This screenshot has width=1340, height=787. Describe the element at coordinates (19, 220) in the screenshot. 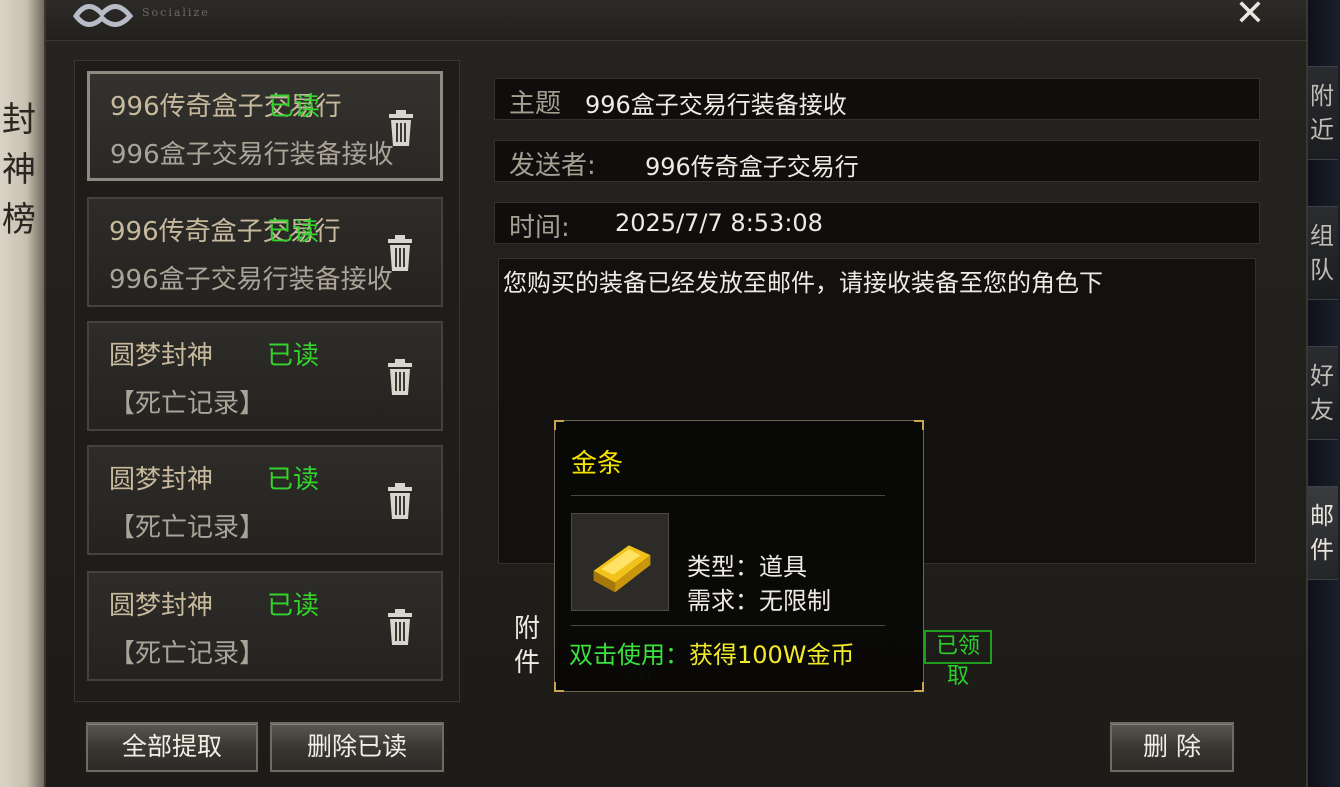

I see `decorative-calligraphy: 榜` at that location.